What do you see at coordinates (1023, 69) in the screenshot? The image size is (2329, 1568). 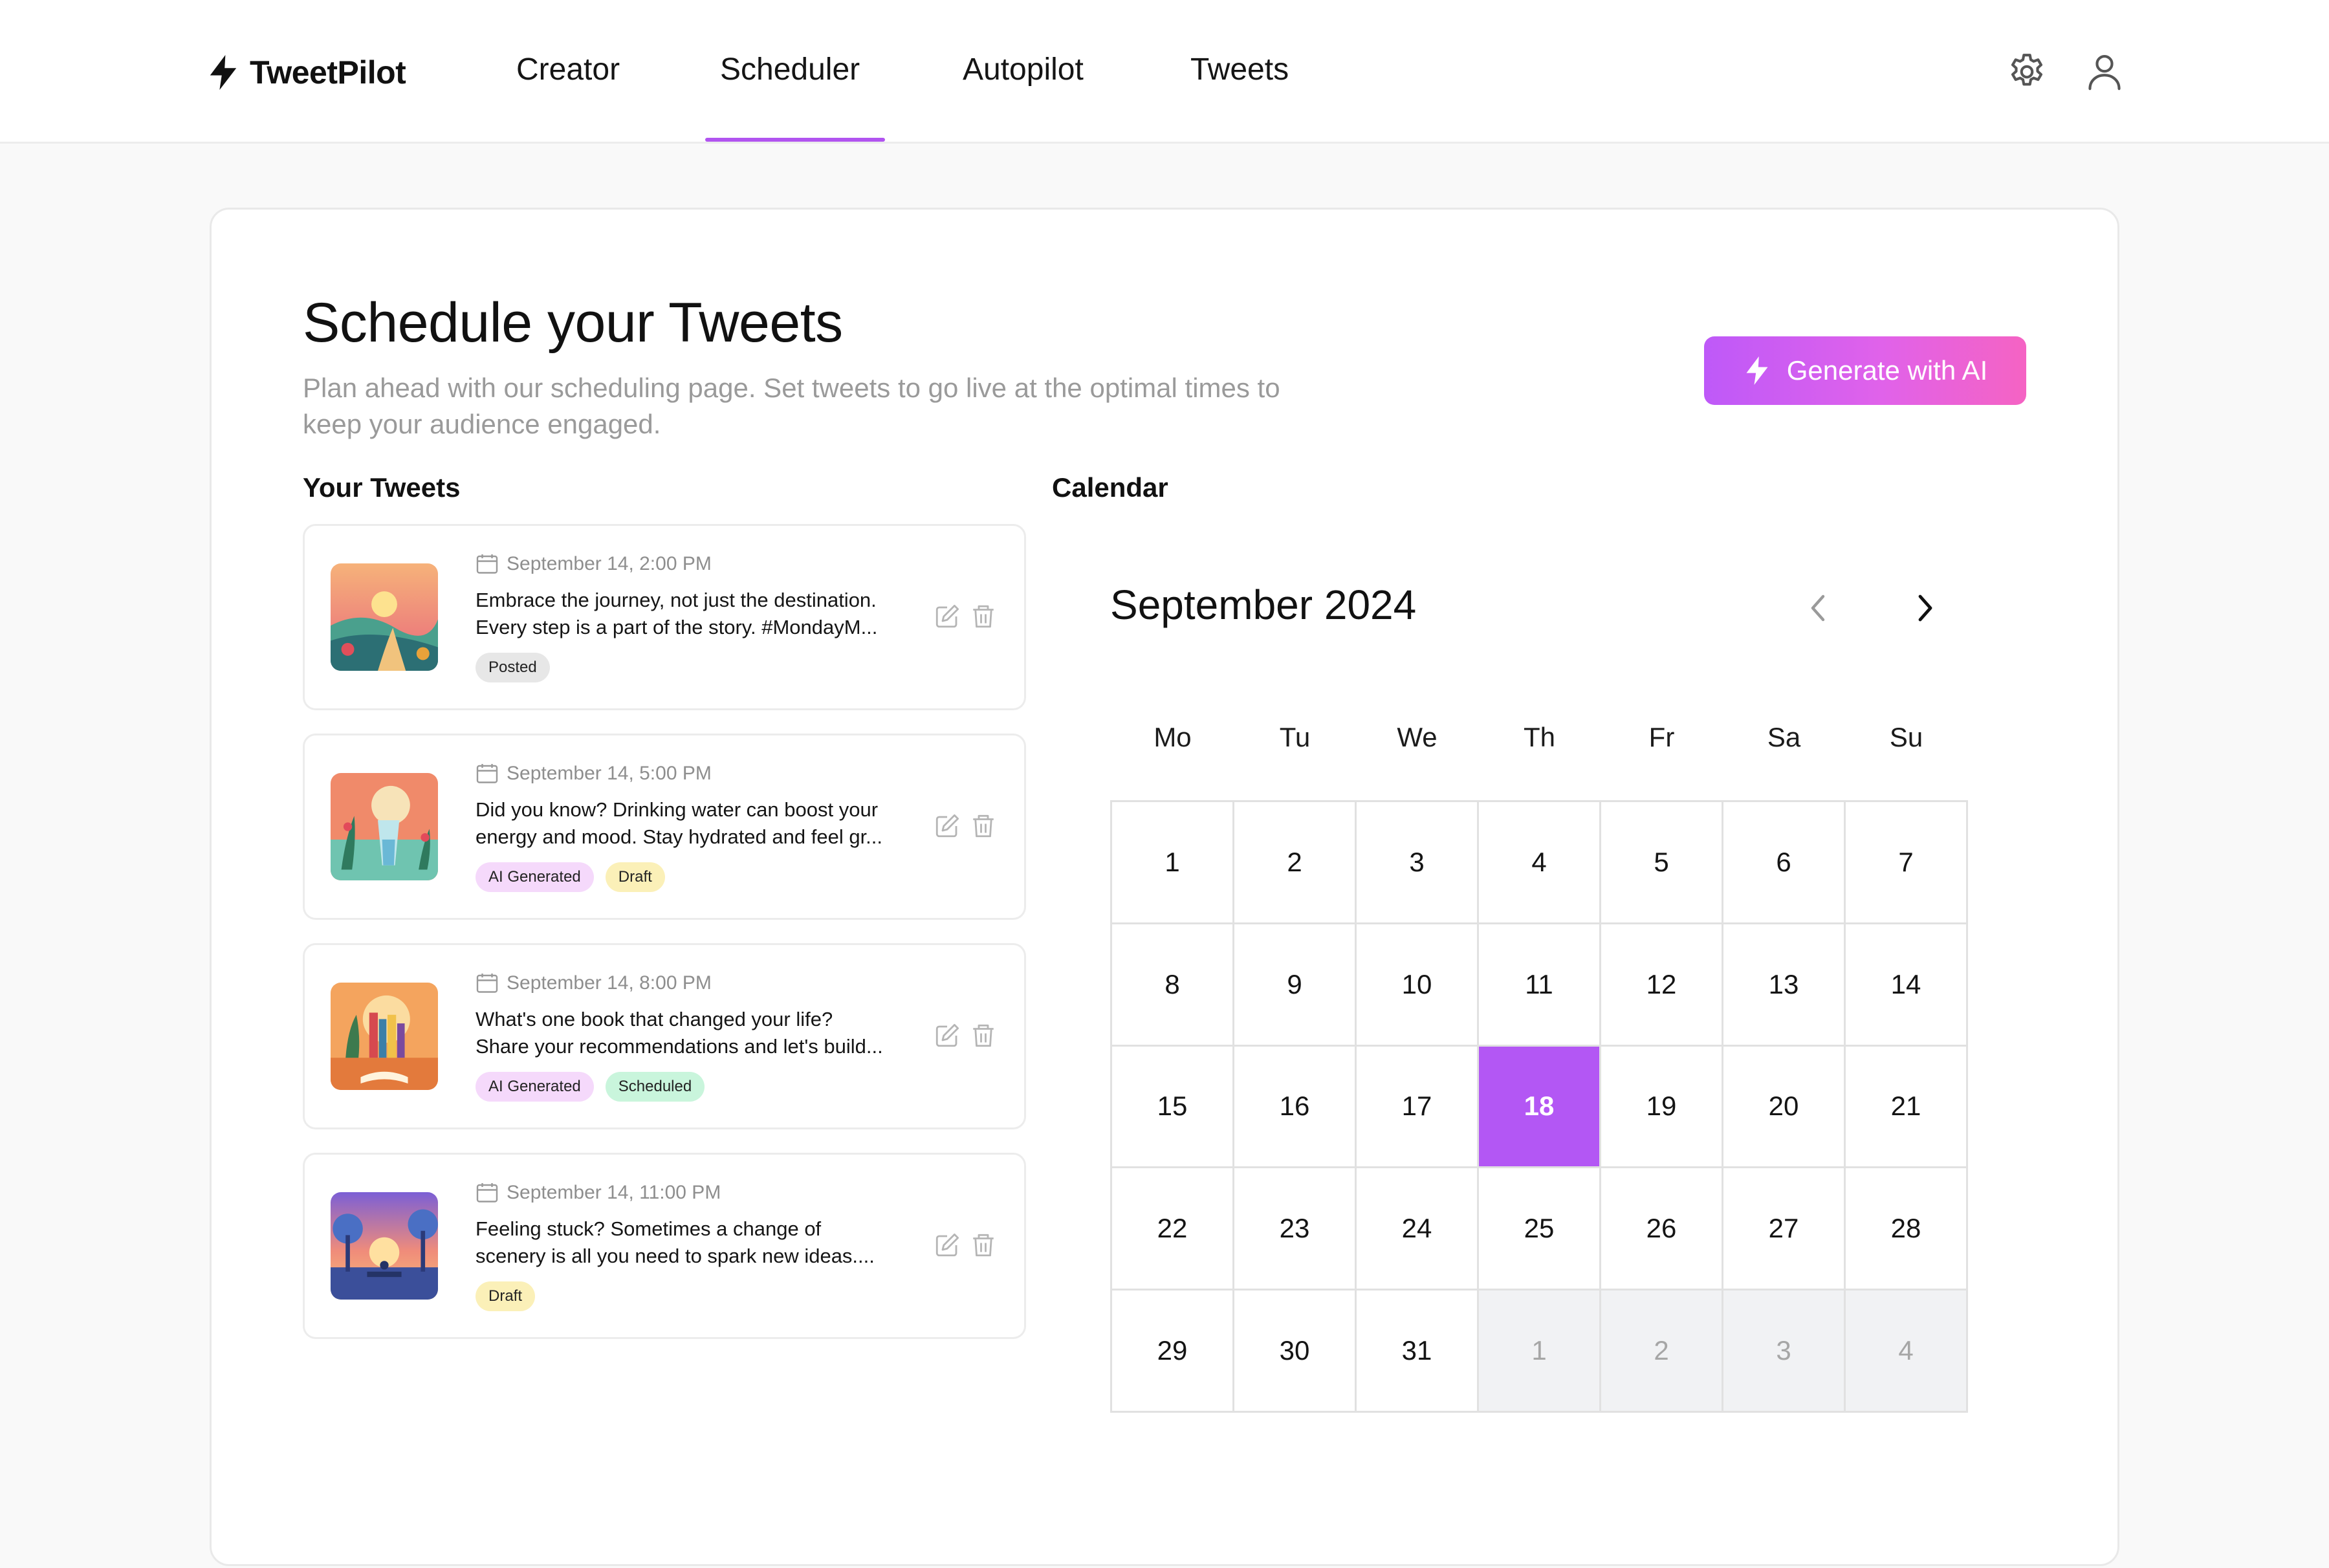 I see `nav-autopilot: Autopilot` at bounding box center [1023, 69].